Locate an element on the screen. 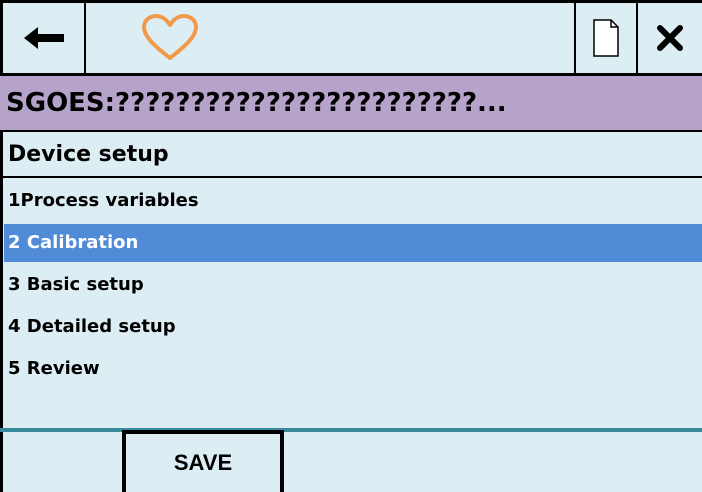 This screenshot has width=702, height=492. menu-item-review: 5 Review is located at coordinates (353, 369).